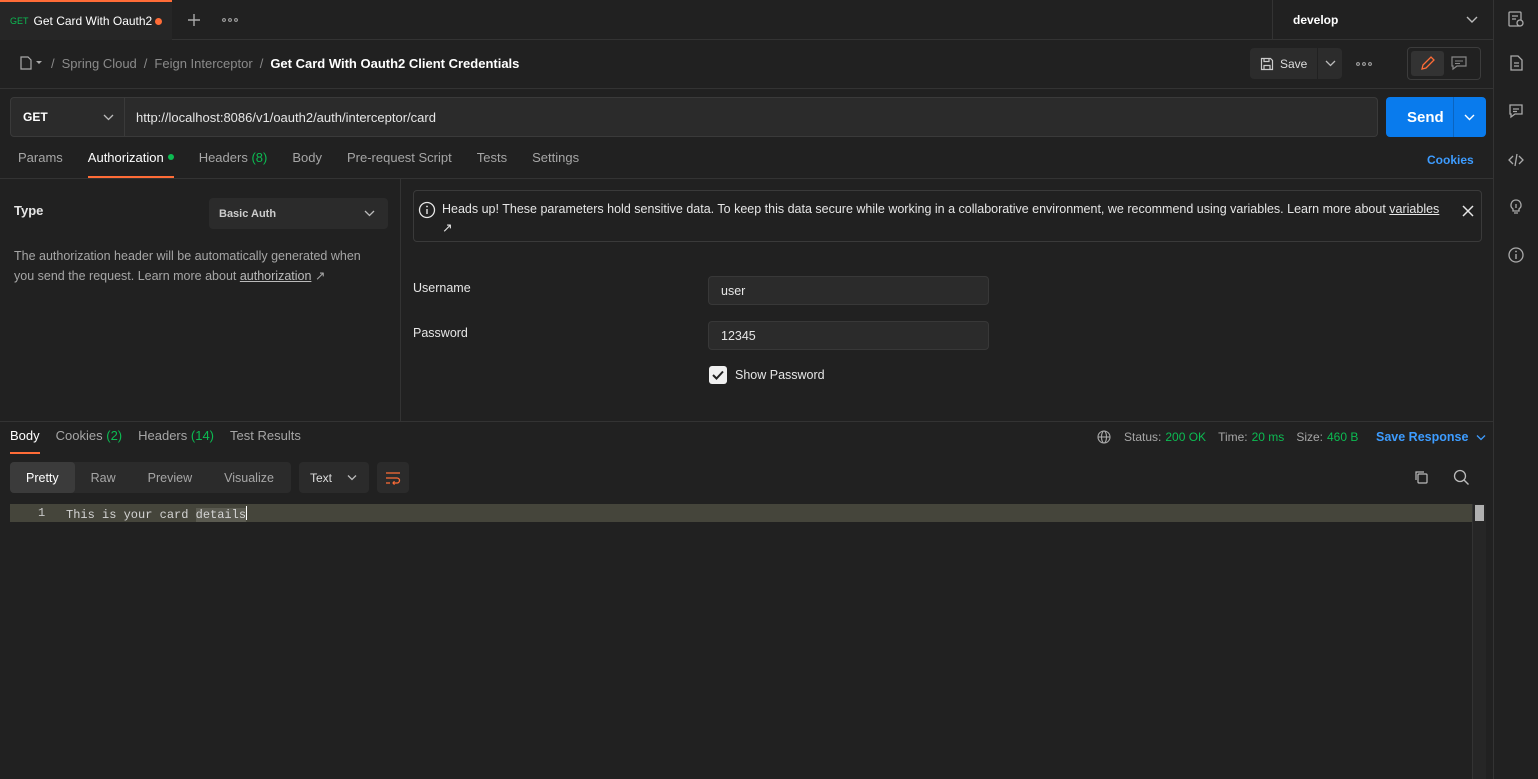  Describe the element at coordinates (1342, 437) in the screenshot. I see `size-value: 460 B` at that location.